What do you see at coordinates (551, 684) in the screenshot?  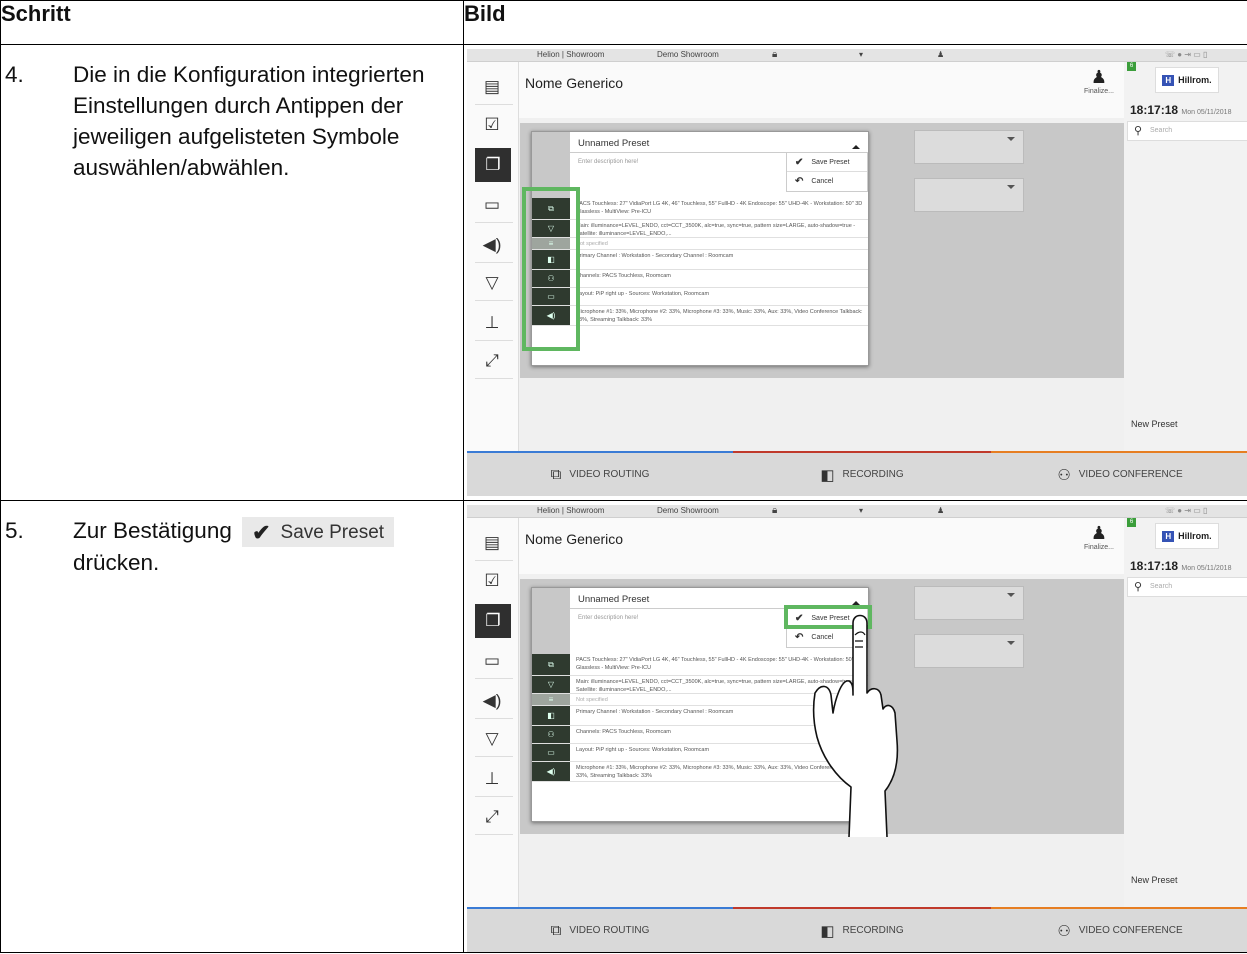 I see `light-icon: ▽` at bounding box center [551, 684].